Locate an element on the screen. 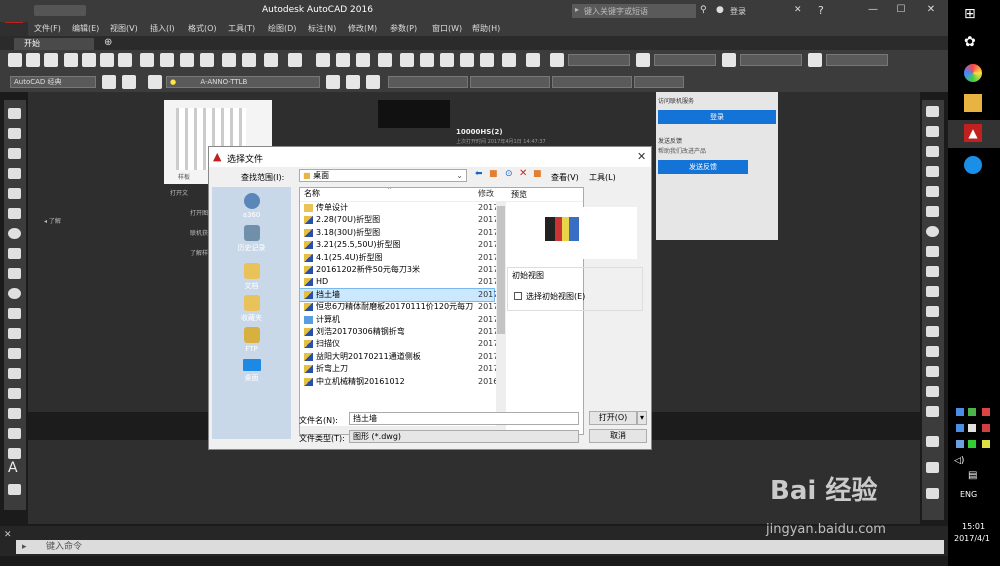 This screenshot has height=566, width=1000. revcloud-icon is located at coordinates (14, 253).